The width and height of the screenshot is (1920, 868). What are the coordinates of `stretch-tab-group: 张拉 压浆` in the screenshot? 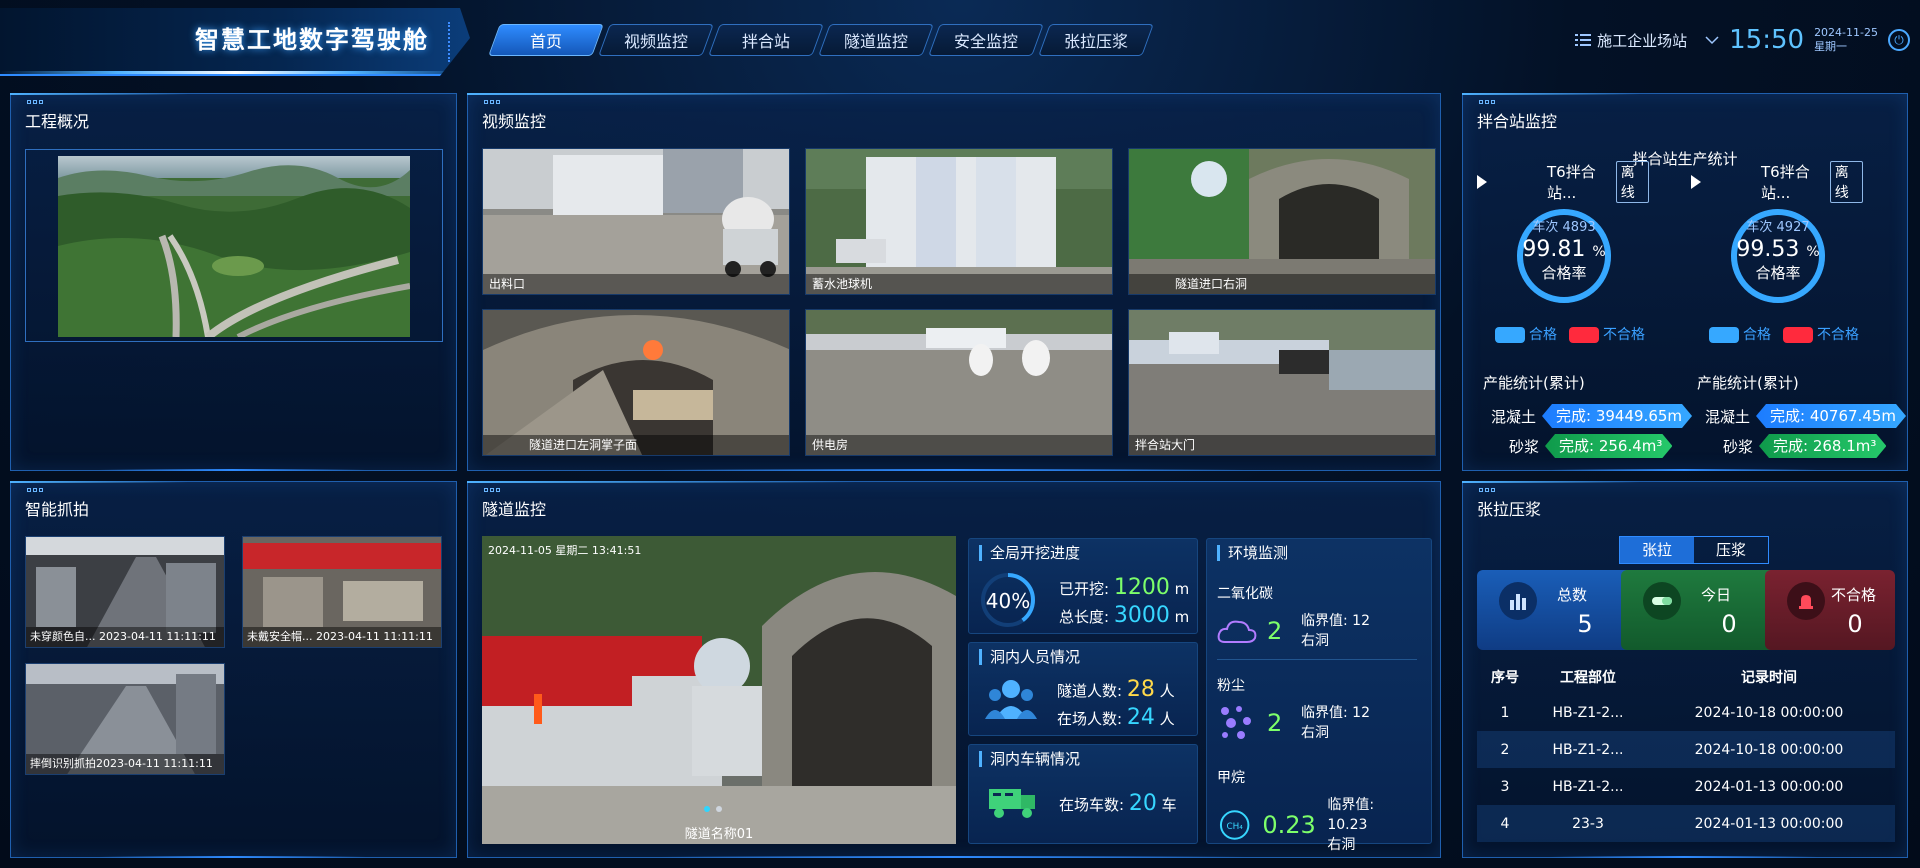 It's located at (1694, 550).